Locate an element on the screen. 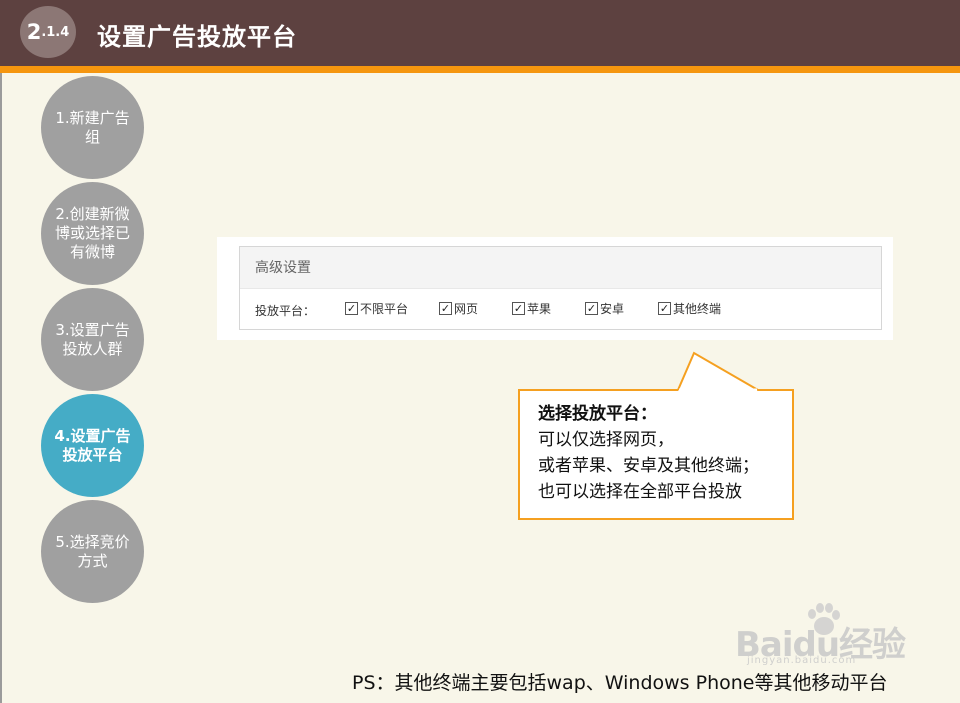 This screenshot has width=960, height=703. step-circle-1: 1.新建广告组 is located at coordinates (92, 127).